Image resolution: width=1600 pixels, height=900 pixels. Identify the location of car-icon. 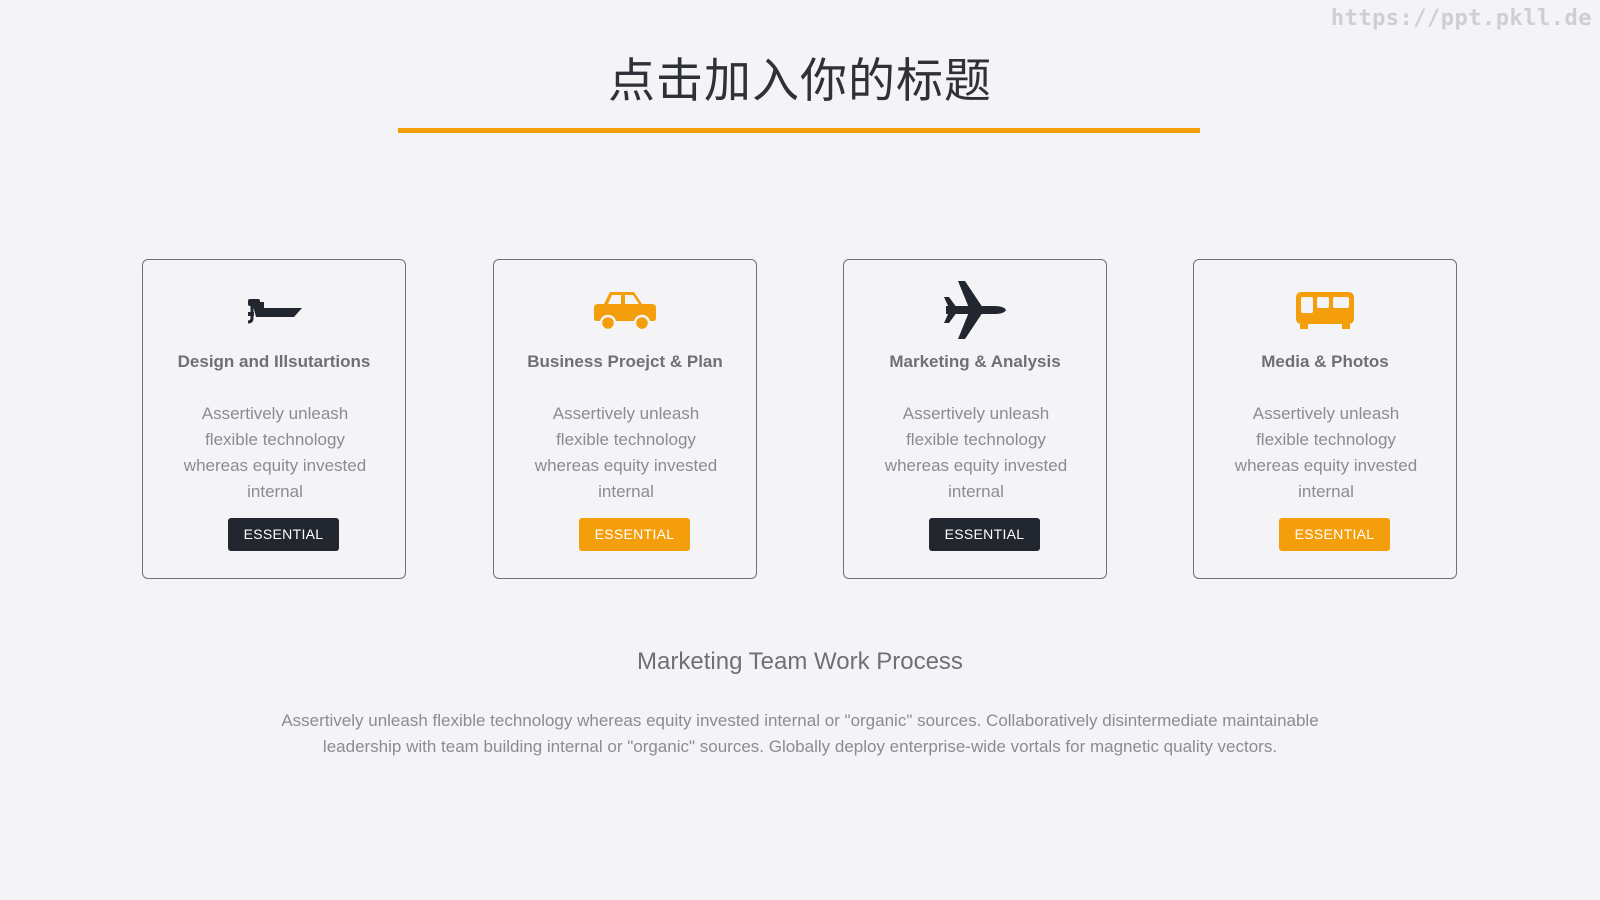
(625, 310).